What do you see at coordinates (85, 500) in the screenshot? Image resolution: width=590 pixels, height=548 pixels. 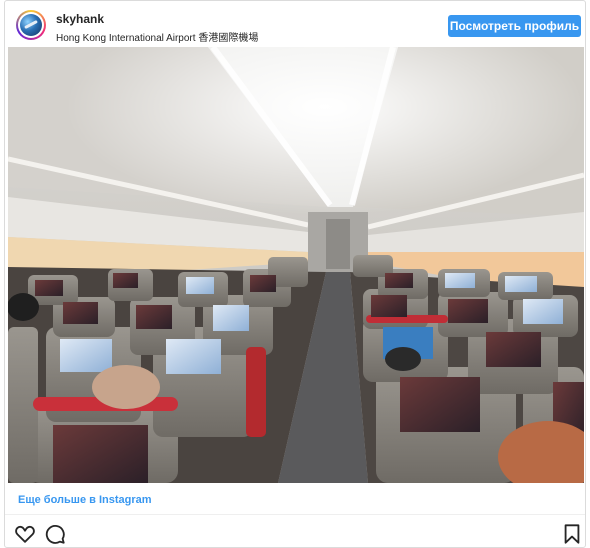 I see `more-on-instagram-link: Еще больше в Instagram` at bounding box center [85, 500].